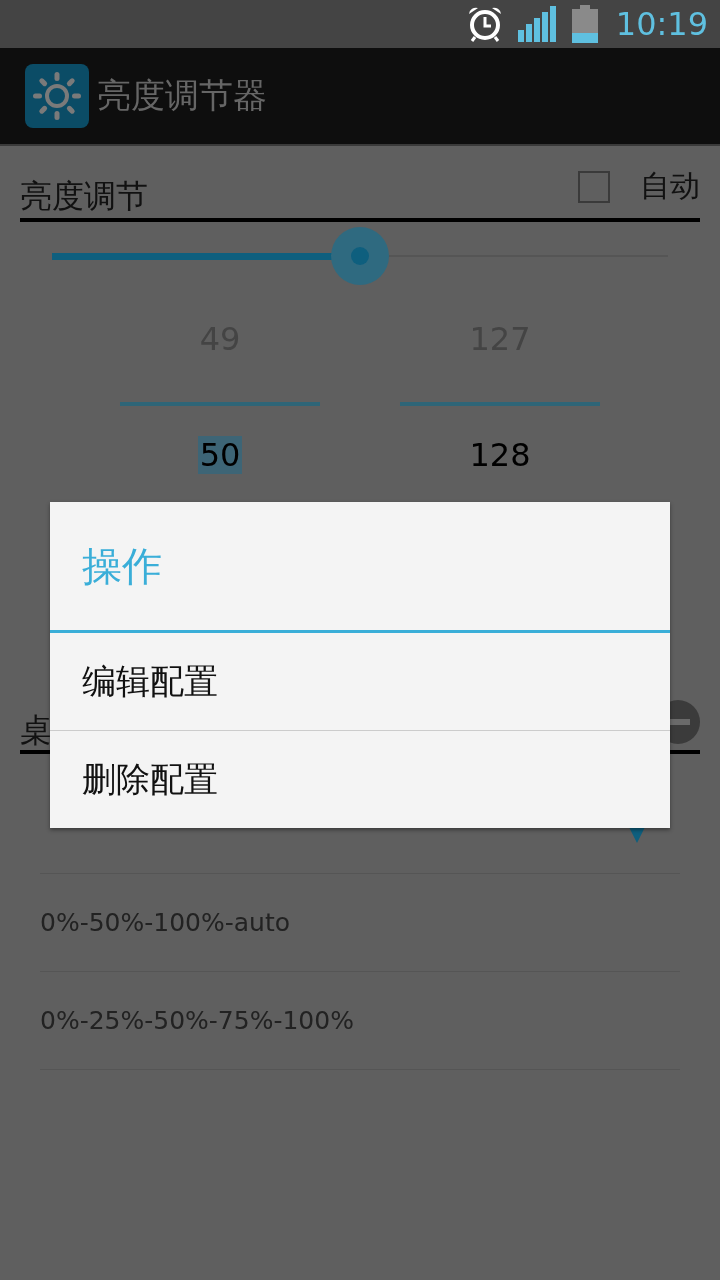 The height and width of the screenshot is (1280, 720). Describe the element at coordinates (360, 1021) in the screenshot. I see `profile-row: 0%-25%-50%-75%-100%` at that location.